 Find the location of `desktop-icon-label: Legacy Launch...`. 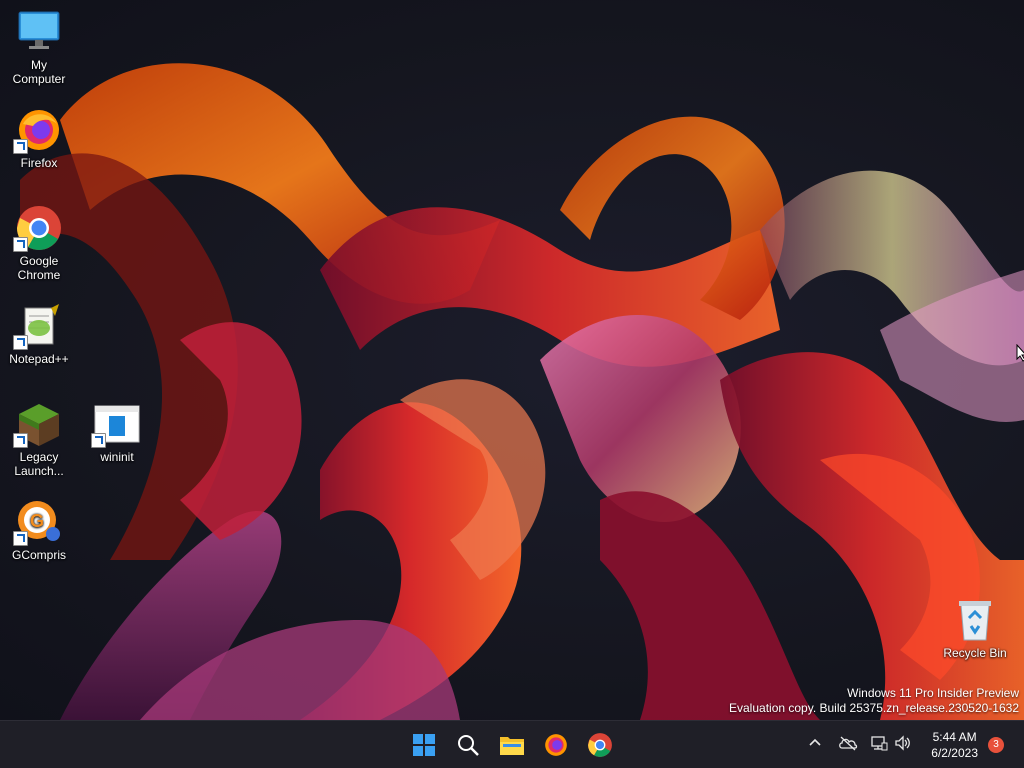

desktop-icon-label: Legacy Launch... is located at coordinates (39, 464).